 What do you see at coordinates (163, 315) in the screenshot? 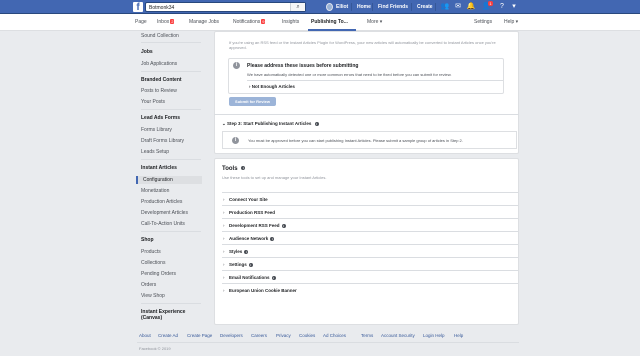
I see `sidebar-header-instant-experience: Instant Experience (Canvas)` at bounding box center [163, 315].